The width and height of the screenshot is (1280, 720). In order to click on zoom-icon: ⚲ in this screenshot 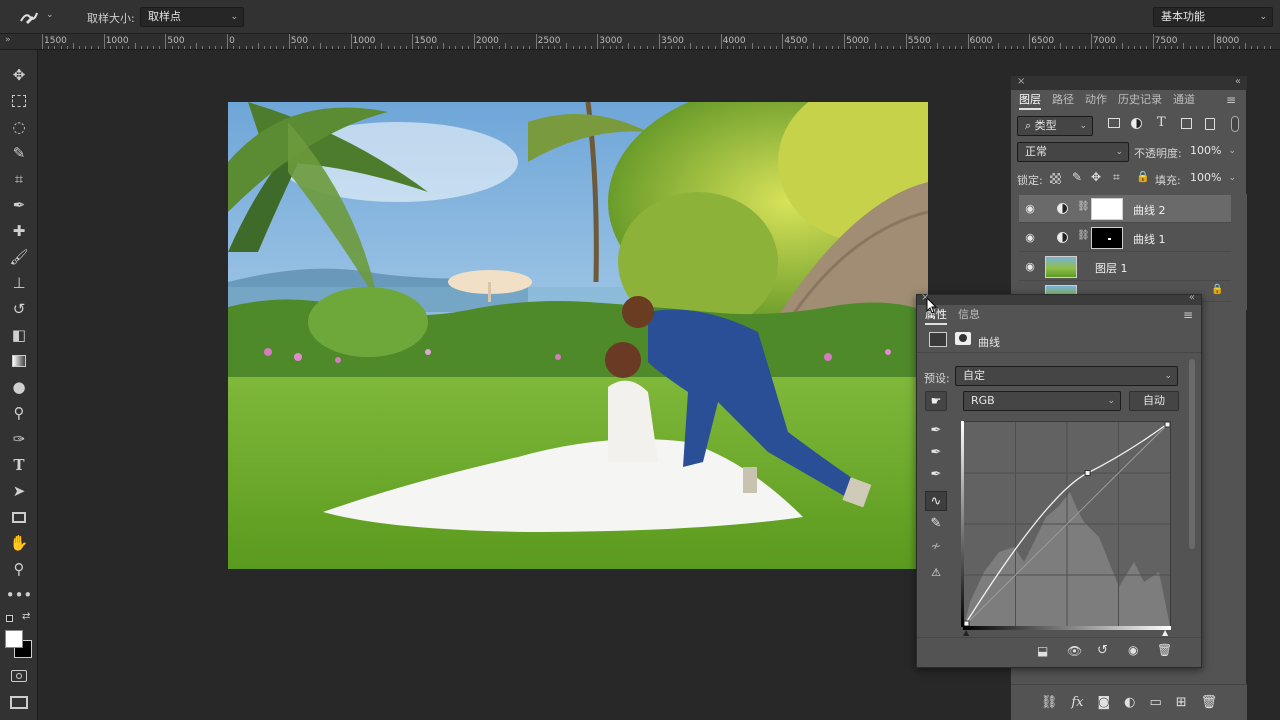, I will do `click(19, 569)`.